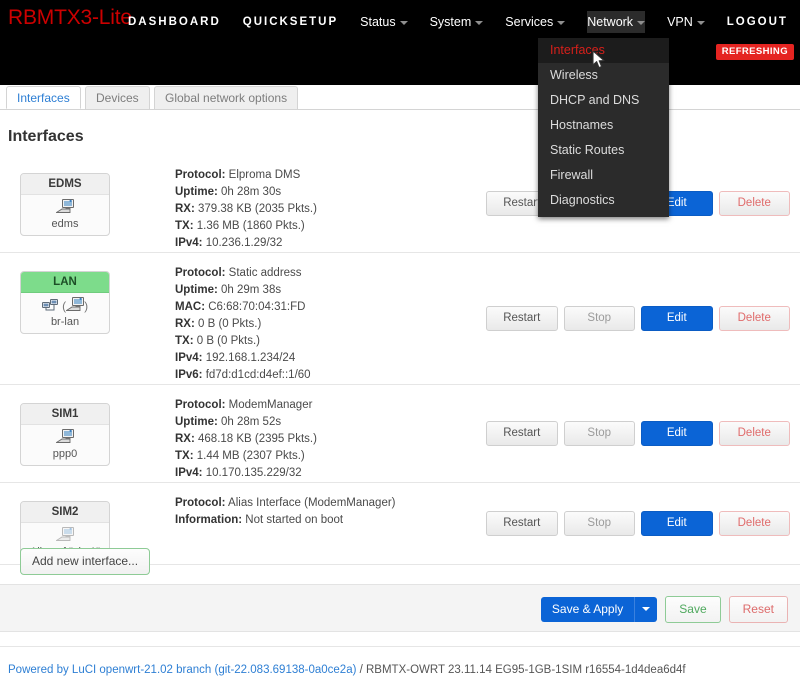 The height and width of the screenshot is (686, 800). I want to click on interface-detail-value: ModemManager, so click(269, 405).